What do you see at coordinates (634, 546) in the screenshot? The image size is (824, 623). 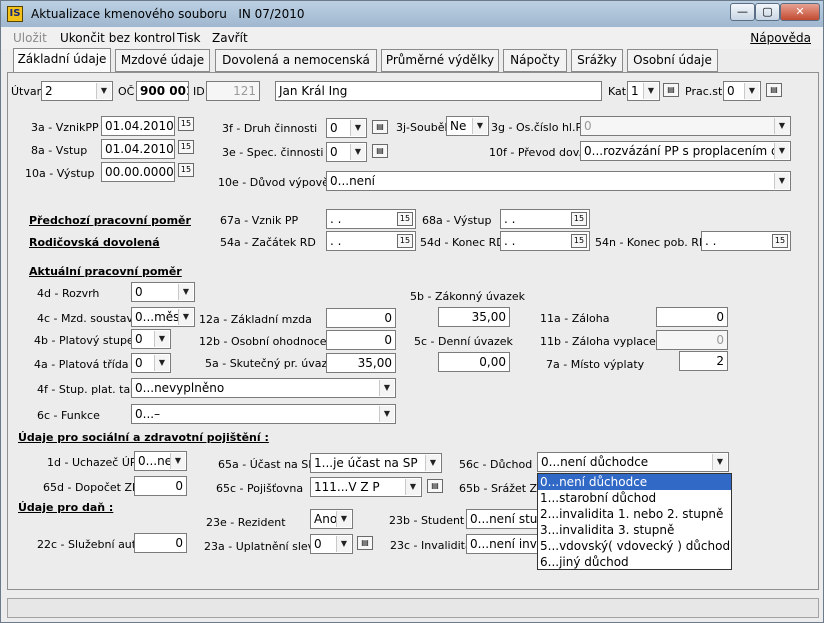 I see `dropdown-option: 5...vdovský( vdovecký ) důchod` at bounding box center [634, 546].